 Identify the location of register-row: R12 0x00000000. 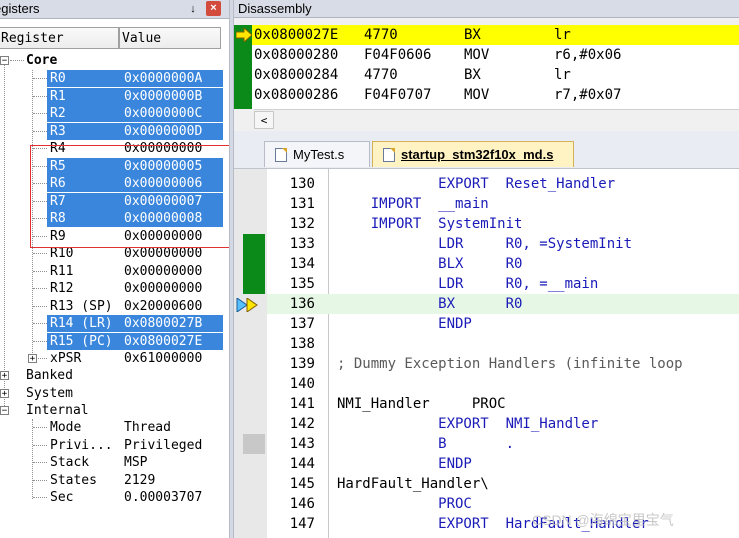
(114, 288).